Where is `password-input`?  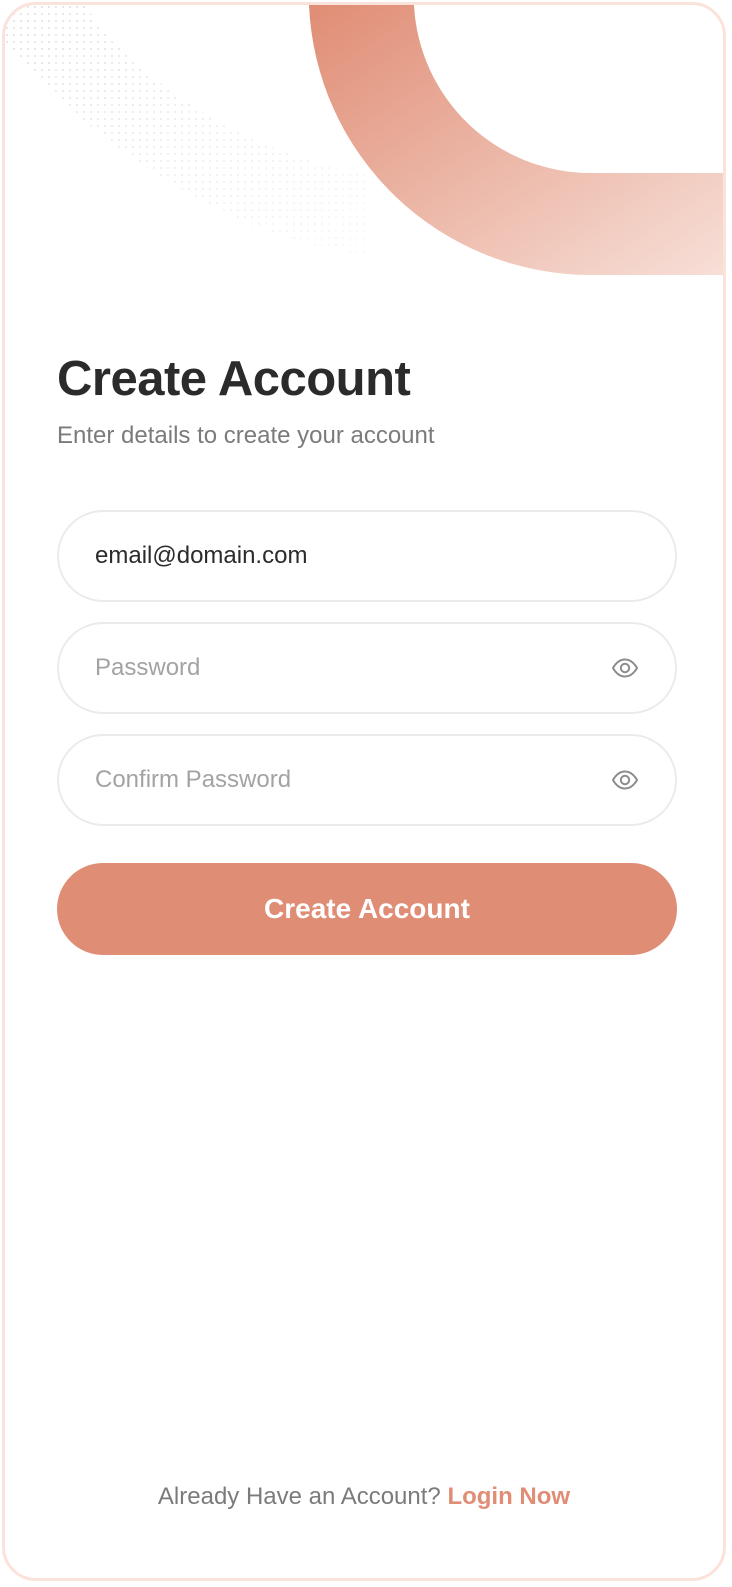 password-input is located at coordinates (353, 668).